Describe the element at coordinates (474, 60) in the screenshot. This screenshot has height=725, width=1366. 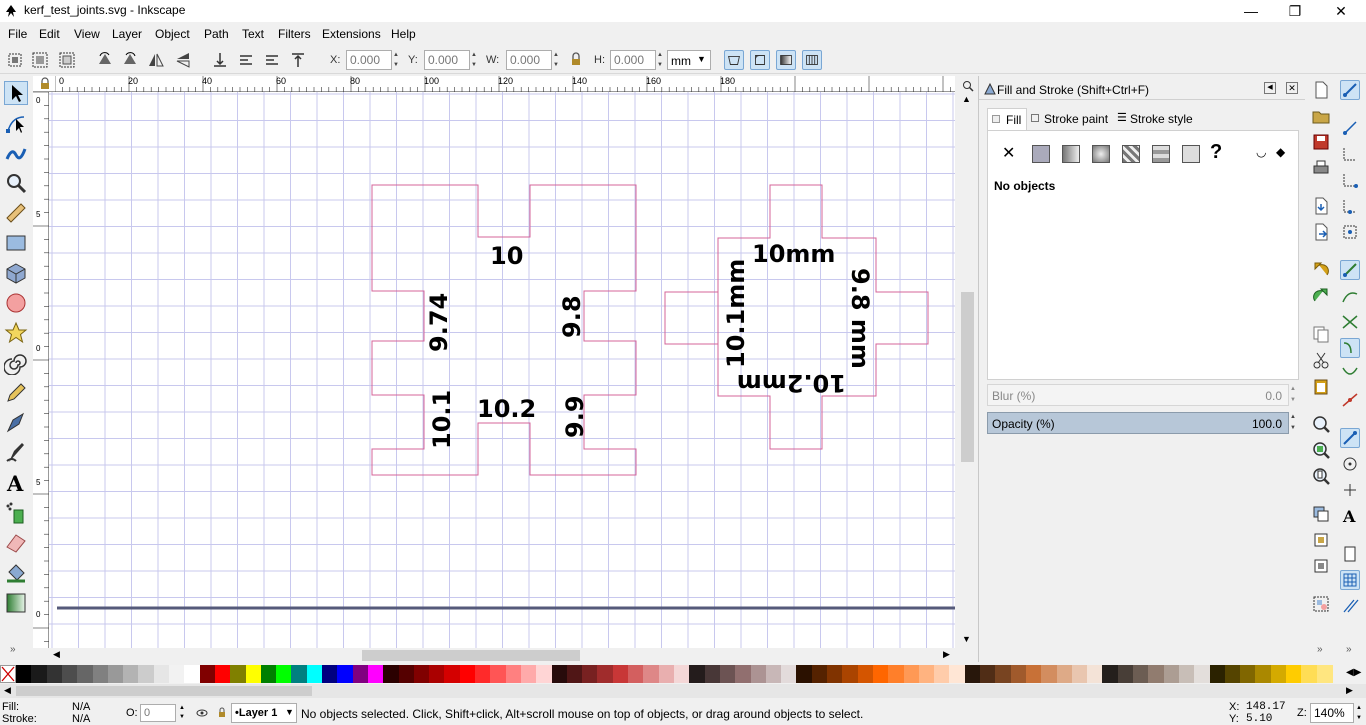
I see `y-stepper: ▲ ▼` at that location.